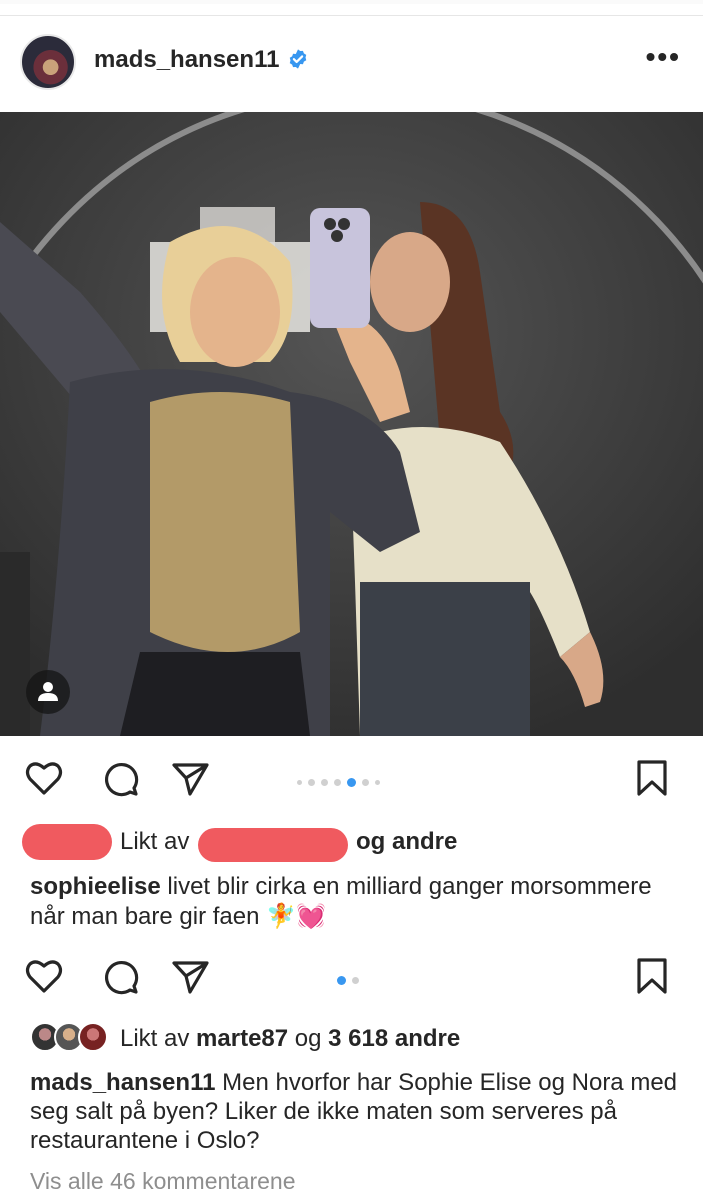 This screenshot has height=1200, width=703. Describe the element at coordinates (48, 62) in the screenshot. I see `avatar` at that location.